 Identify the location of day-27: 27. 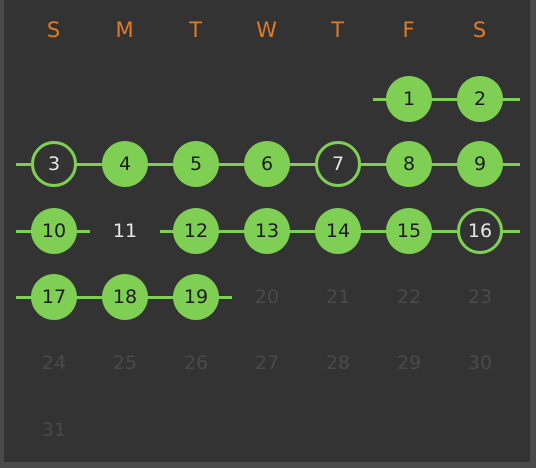
(267, 363).